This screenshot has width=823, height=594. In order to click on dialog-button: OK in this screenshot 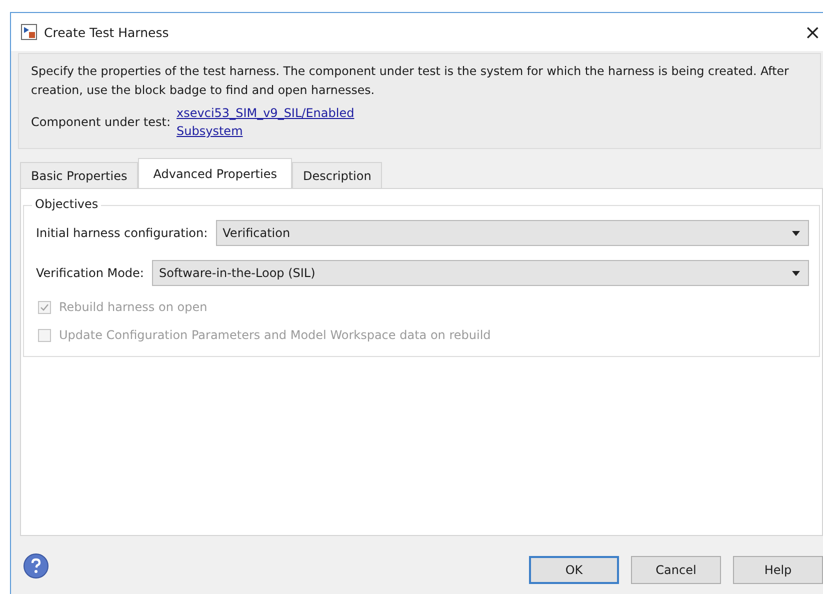, I will do `click(574, 570)`.